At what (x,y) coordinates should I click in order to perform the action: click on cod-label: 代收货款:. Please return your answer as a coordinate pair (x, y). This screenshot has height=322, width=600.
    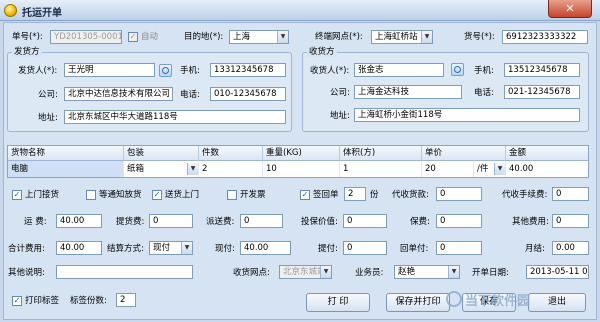
    Looking at the image, I should click on (410, 195).